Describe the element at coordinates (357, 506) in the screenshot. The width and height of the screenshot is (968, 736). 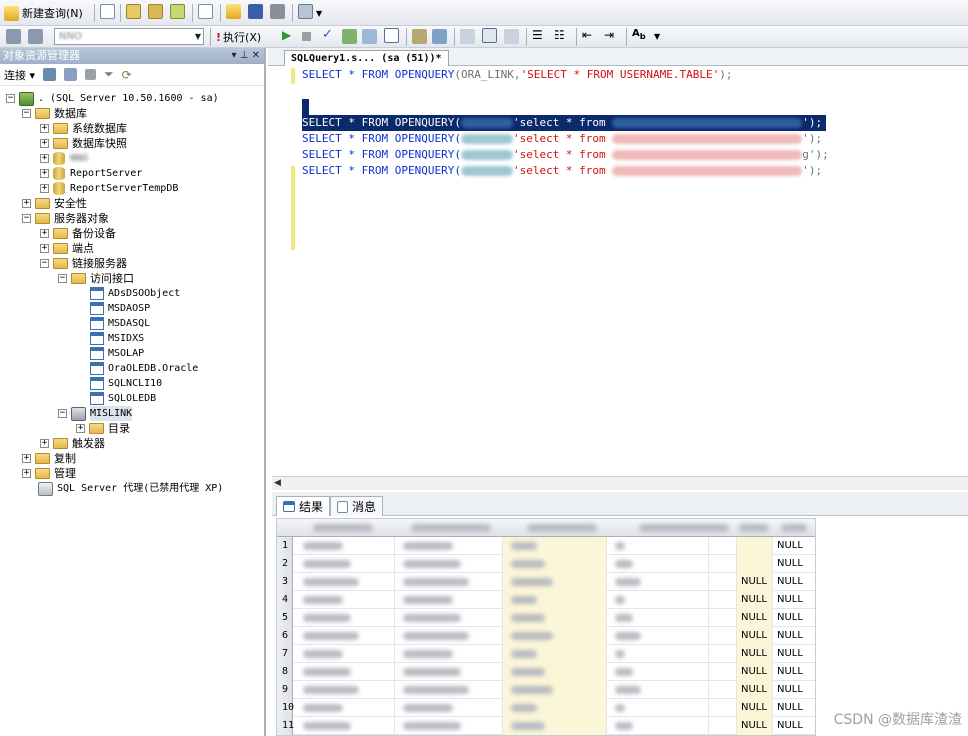
I see `tab-messages: 消息` at that location.